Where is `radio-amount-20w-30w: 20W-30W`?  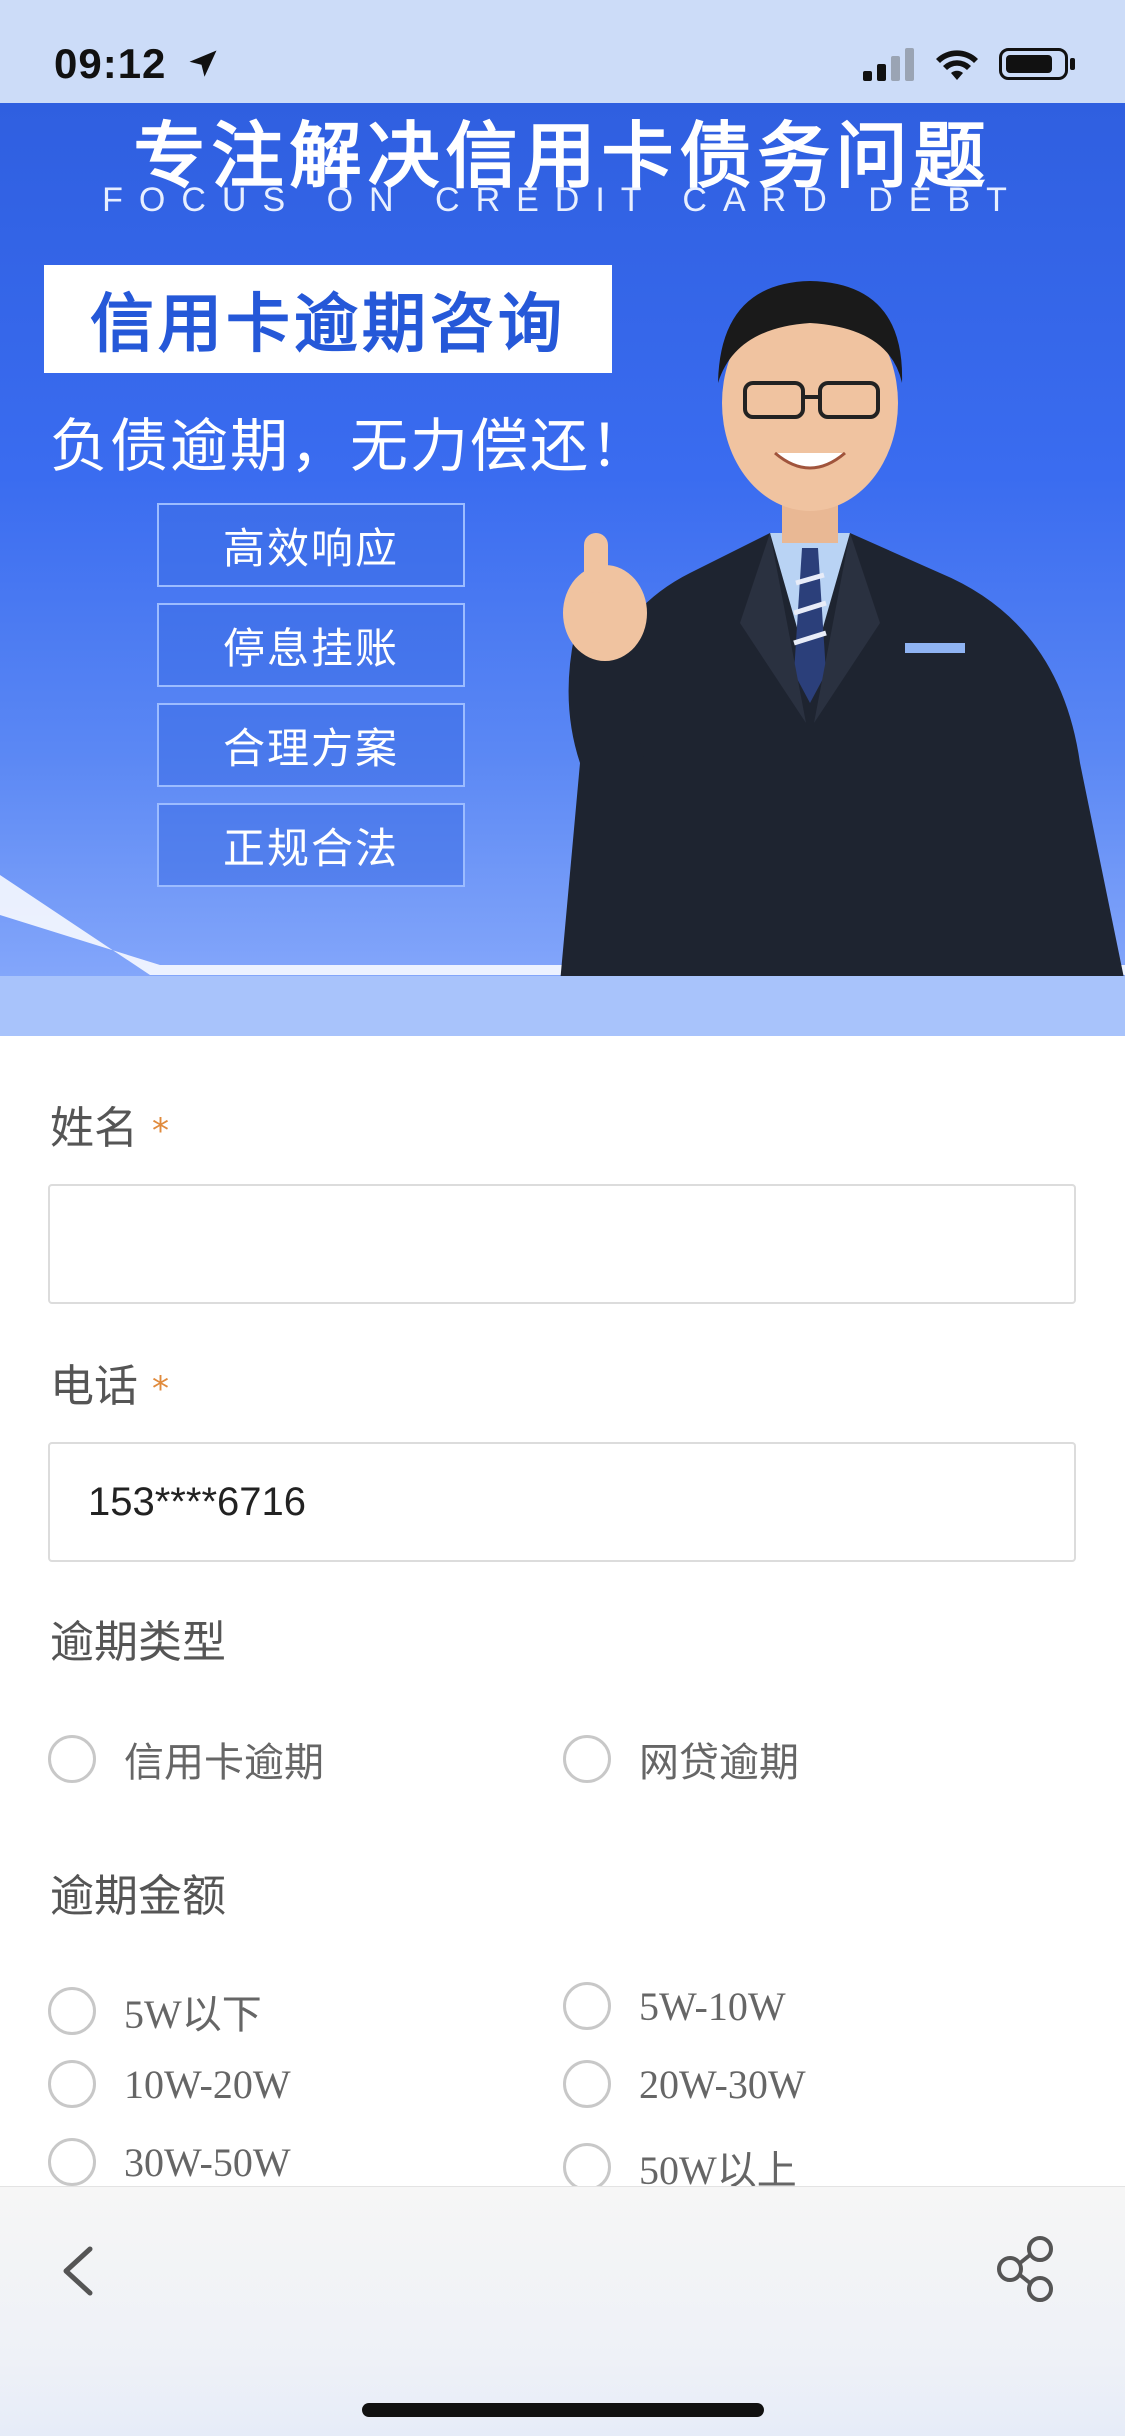
radio-amount-20w-30w: 20W-30W is located at coordinates (684, 2084).